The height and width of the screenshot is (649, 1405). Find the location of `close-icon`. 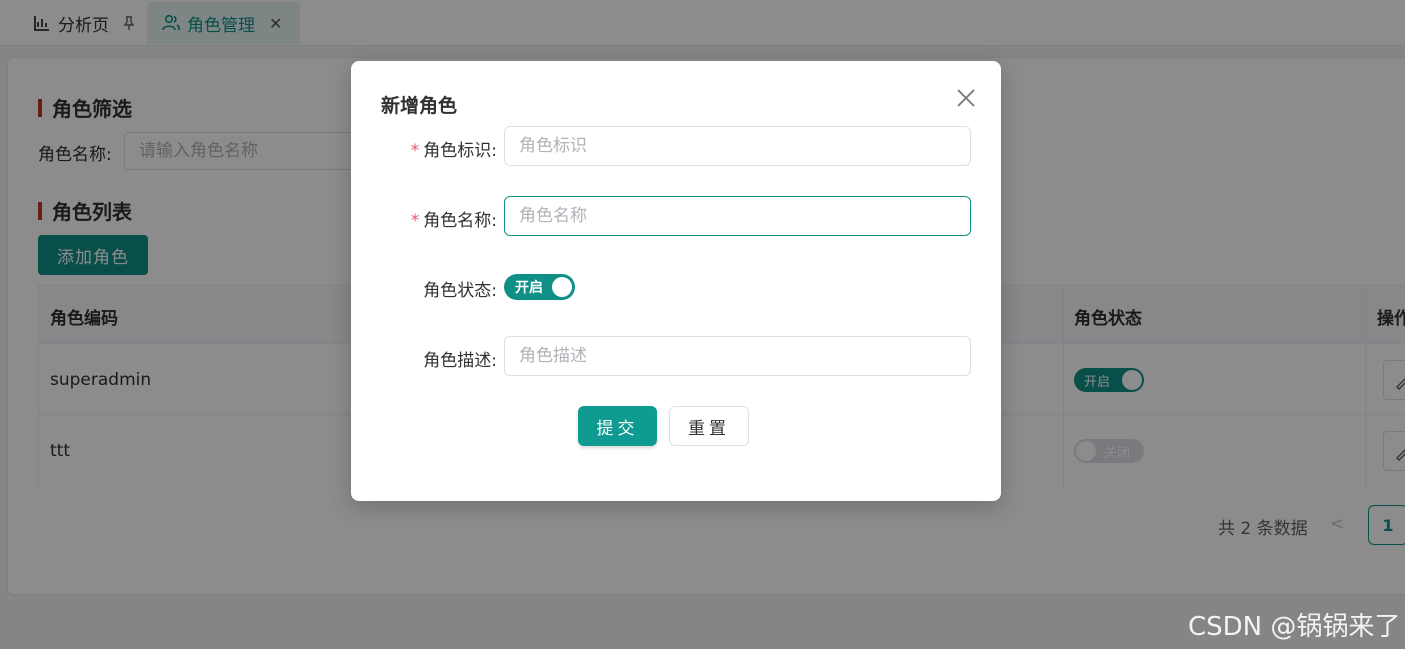

close-icon is located at coordinates (966, 98).